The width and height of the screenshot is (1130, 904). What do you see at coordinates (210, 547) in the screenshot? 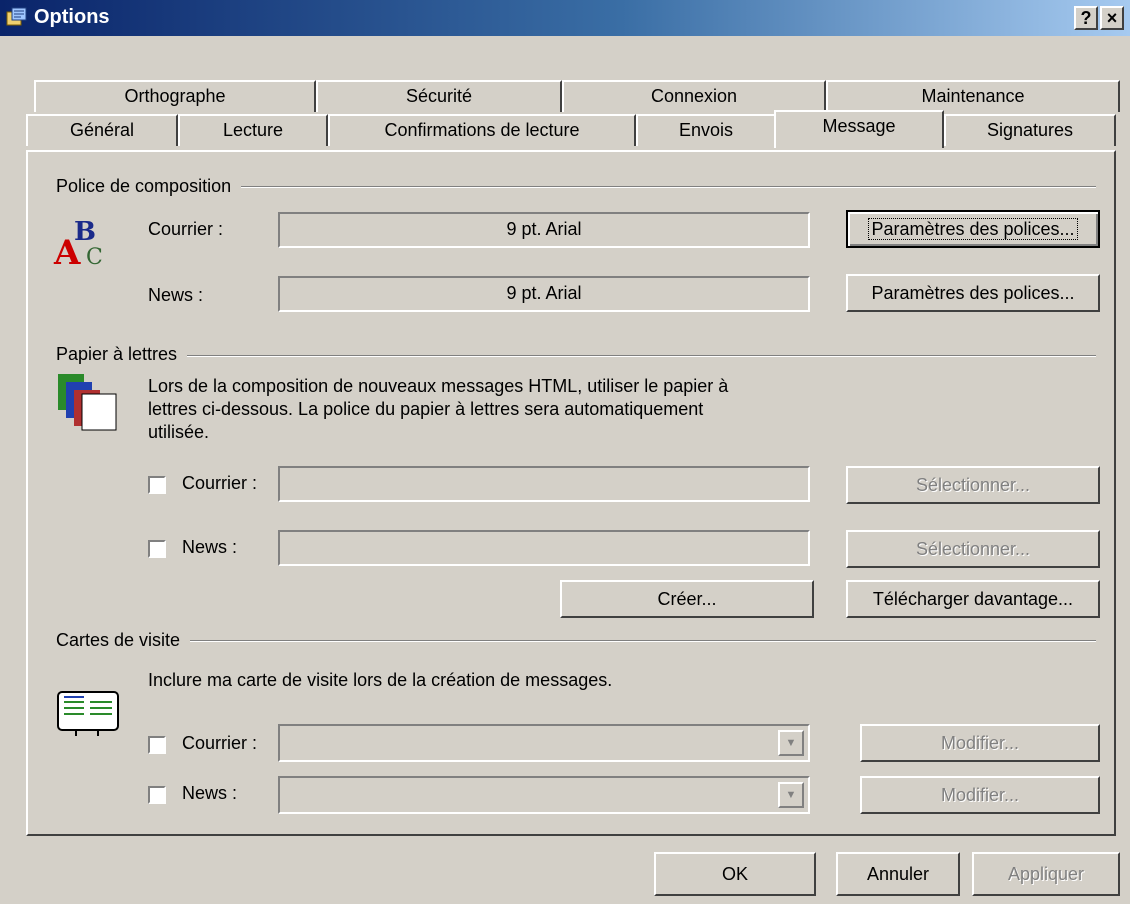
I see `papier-news-label: News :` at bounding box center [210, 547].